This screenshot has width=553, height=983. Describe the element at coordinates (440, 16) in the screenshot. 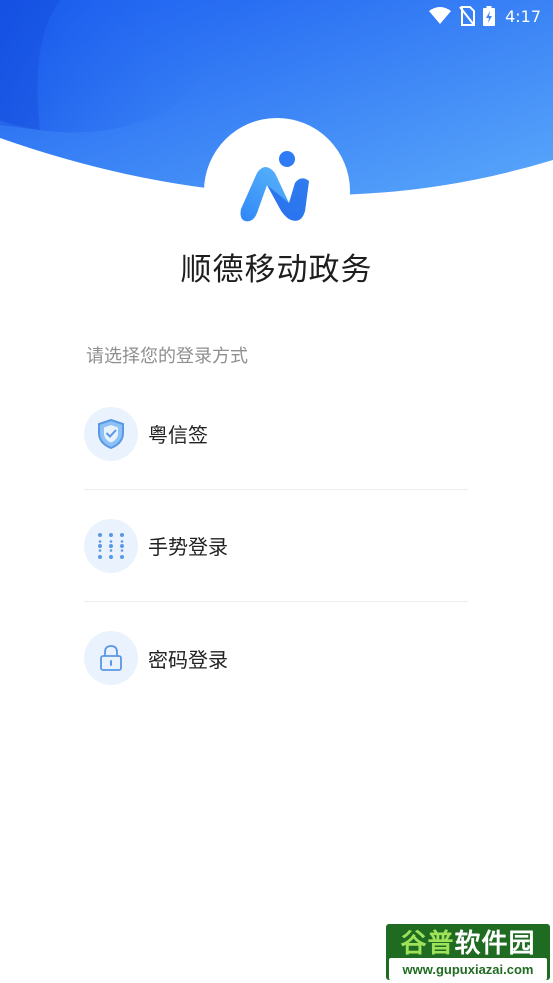

I see `wifi-icon` at that location.